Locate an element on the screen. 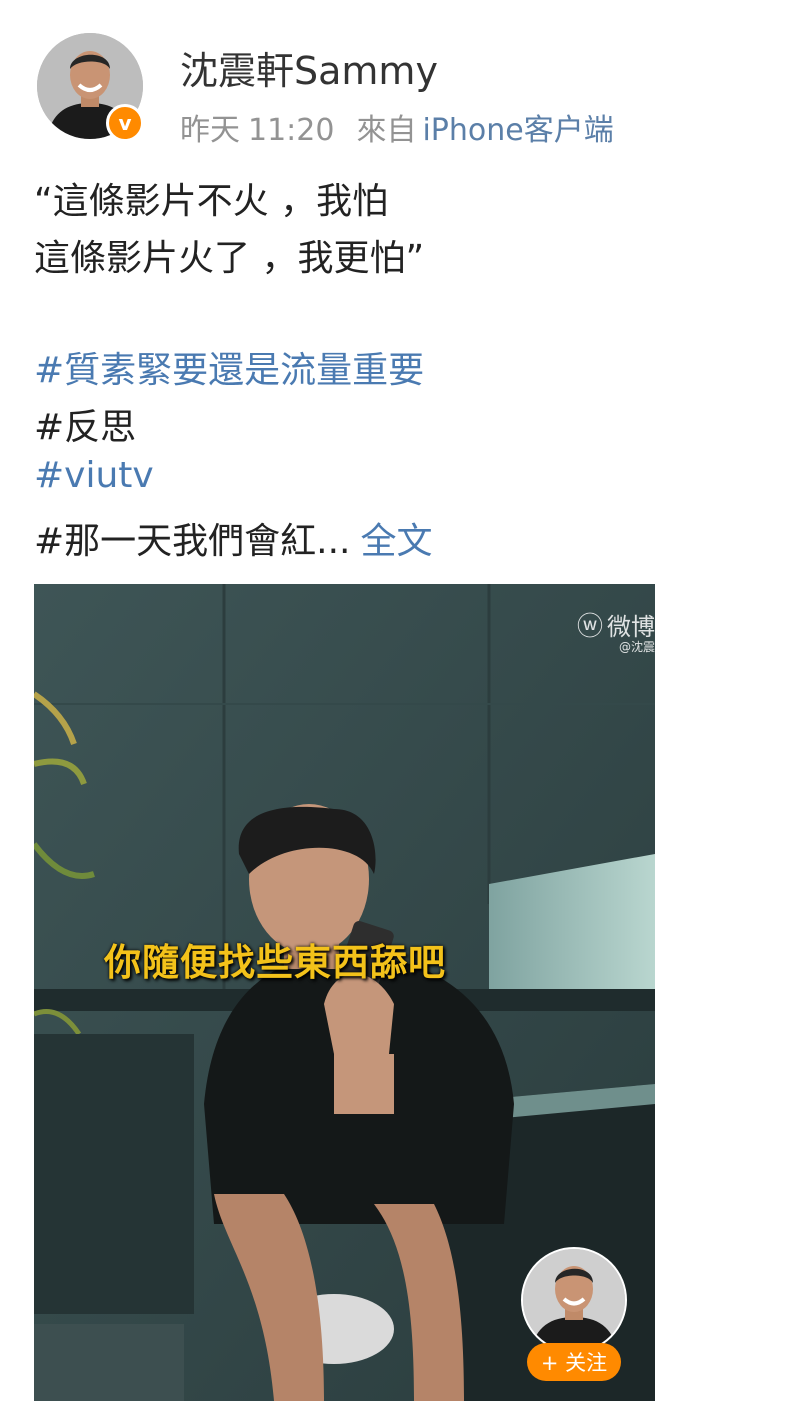  watermark-handle: @沈震 is located at coordinates (636, 647).